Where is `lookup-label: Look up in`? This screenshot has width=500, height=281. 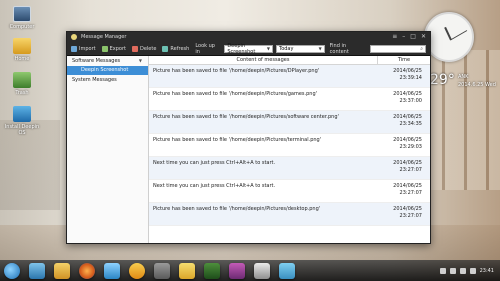
lookup-label: Look up in is located at coordinates (205, 48).